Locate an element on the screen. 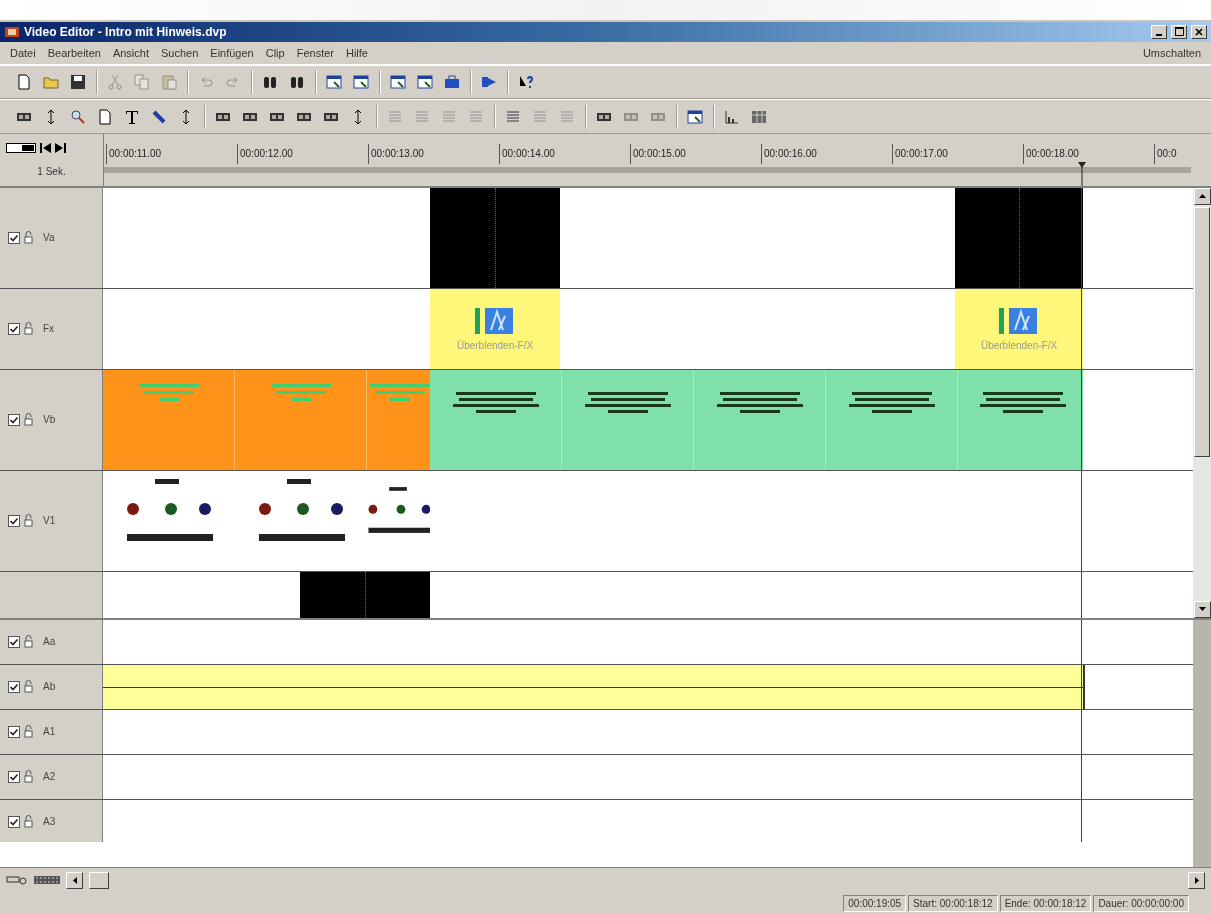 This screenshot has width=1211, height=914. left-arrow-icon is located at coordinates (74, 880).